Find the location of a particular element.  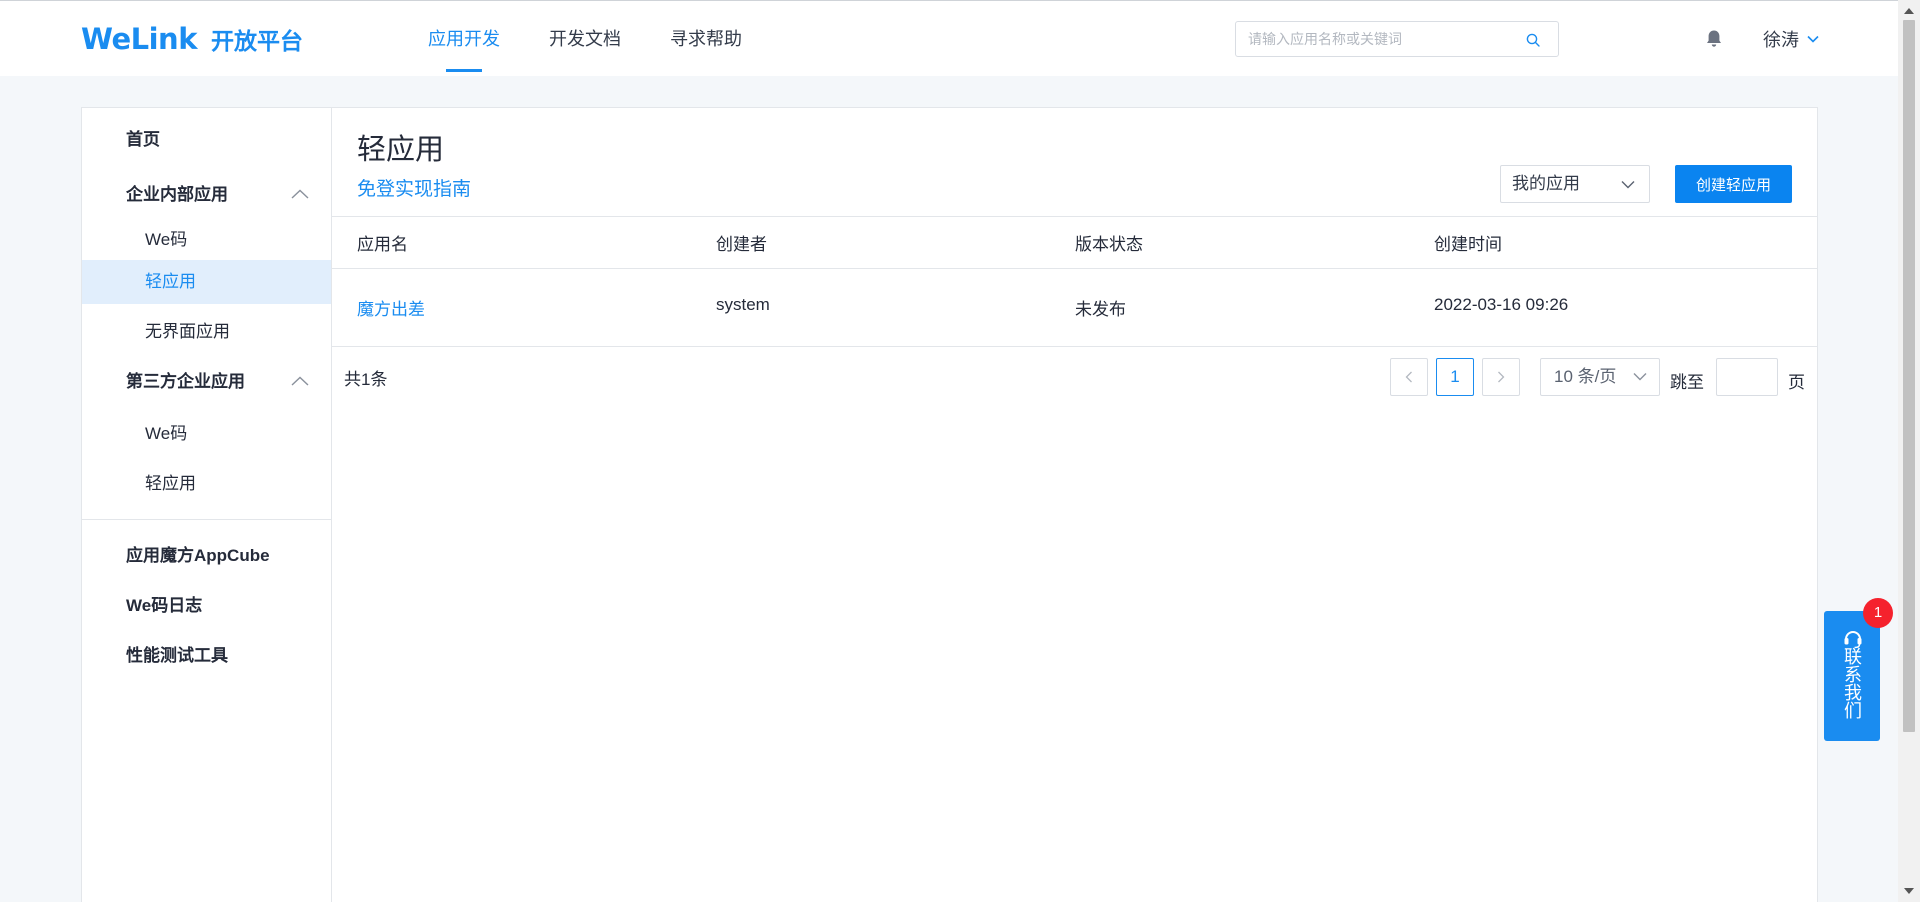

prev-page-button is located at coordinates (1409, 377).